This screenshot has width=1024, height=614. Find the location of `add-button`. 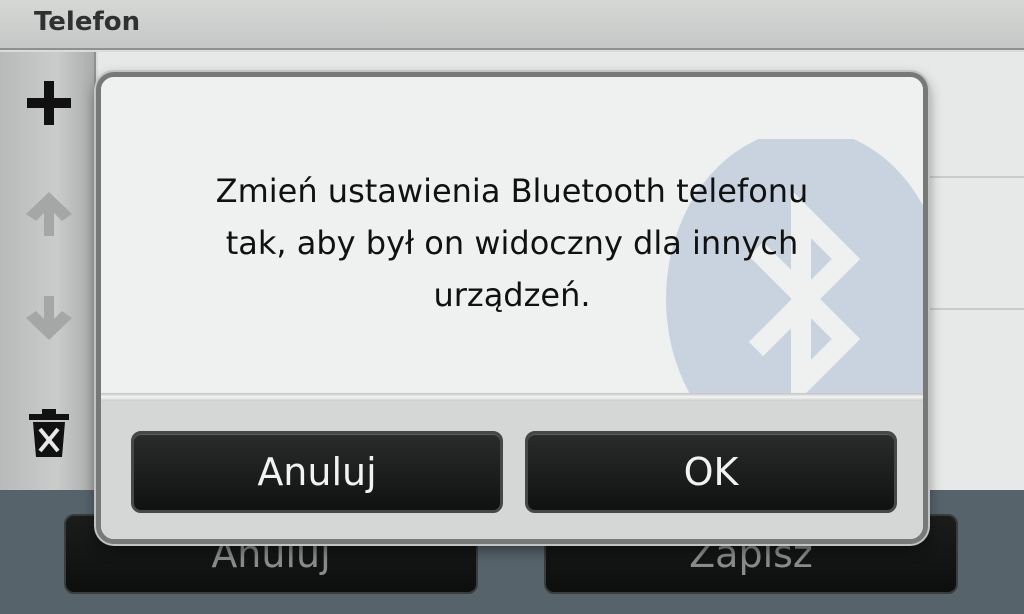

add-button is located at coordinates (49, 103).